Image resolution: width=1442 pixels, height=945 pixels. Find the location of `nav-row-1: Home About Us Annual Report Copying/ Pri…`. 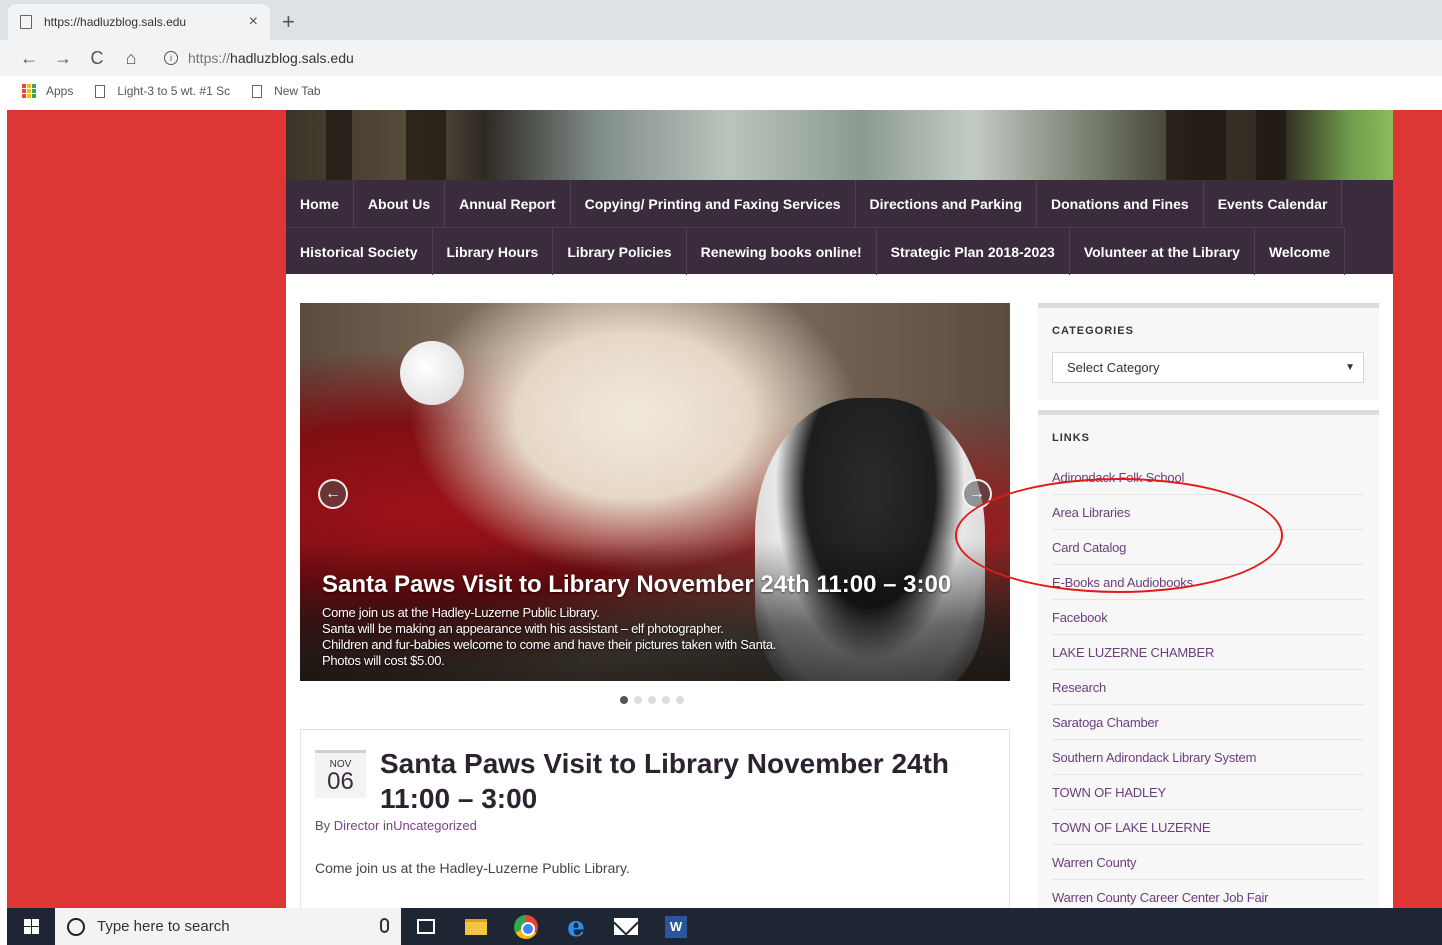

nav-row-1: Home About Us Annual Report Copying/ Pri… is located at coordinates (814, 203).